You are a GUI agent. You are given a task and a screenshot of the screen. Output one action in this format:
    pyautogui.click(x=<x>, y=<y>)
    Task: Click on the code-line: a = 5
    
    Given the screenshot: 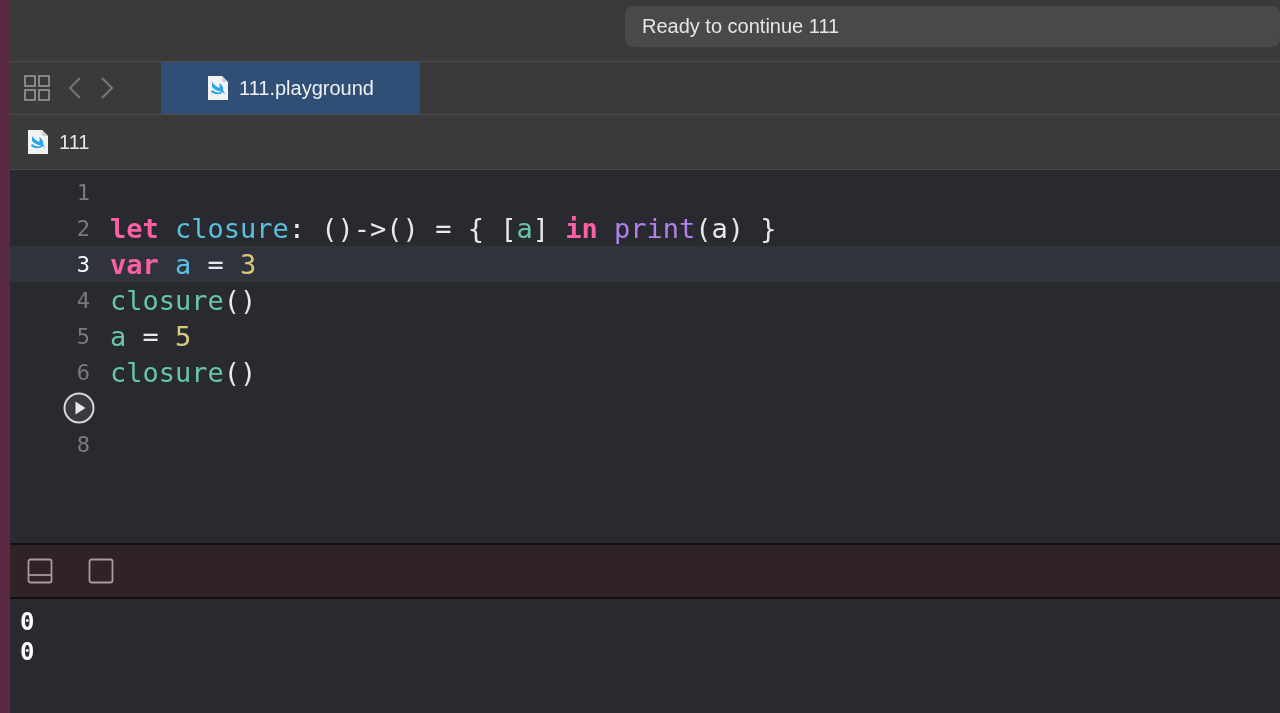 What is the action you would take?
    pyautogui.click(x=150, y=336)
    